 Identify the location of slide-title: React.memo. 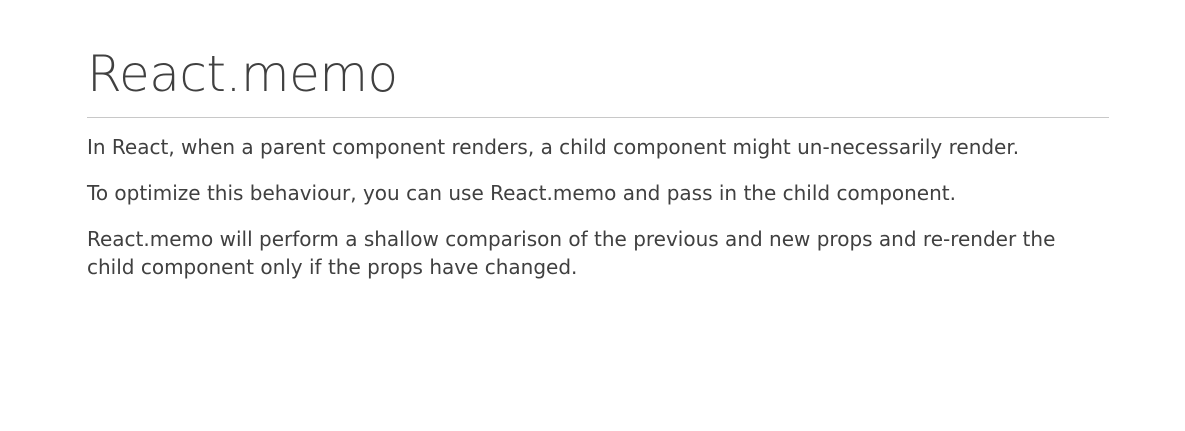
(242, 74).